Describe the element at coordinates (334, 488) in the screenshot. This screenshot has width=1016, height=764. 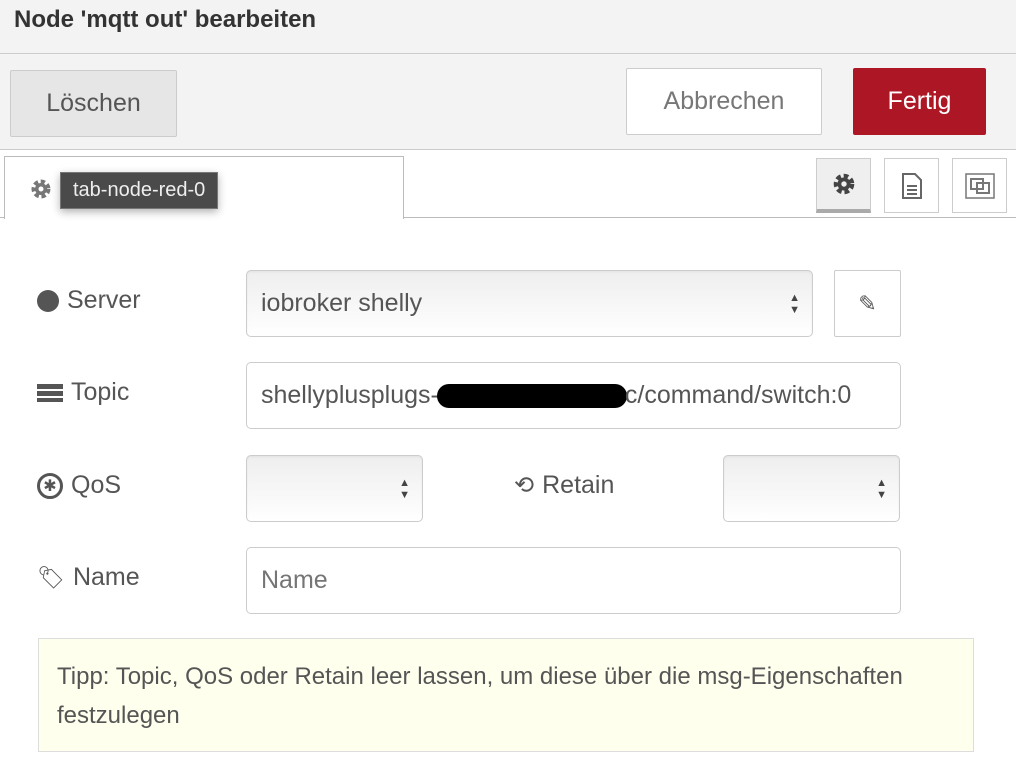
I see `qos-select: ▲ ▼` at that location.